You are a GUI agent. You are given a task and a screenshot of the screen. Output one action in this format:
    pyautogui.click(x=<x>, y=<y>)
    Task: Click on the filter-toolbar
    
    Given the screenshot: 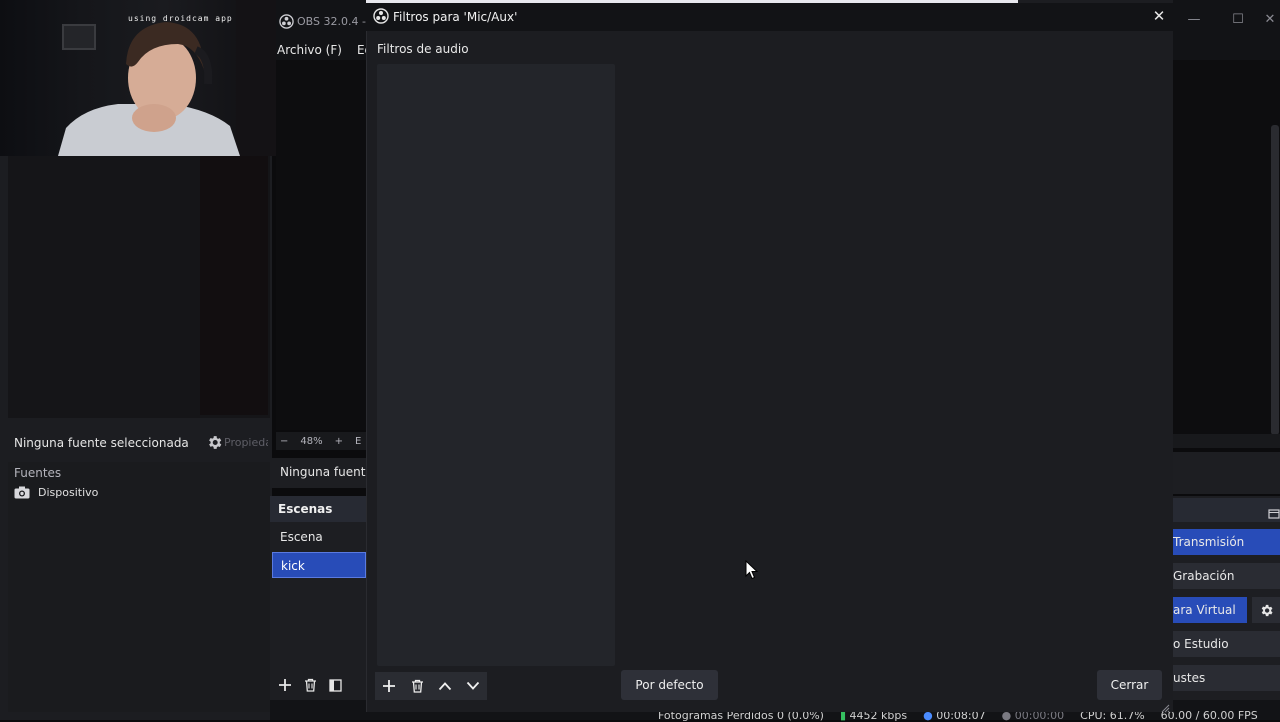 What is the action you would take?
    pyautogui.click(x=431, y=686)
    